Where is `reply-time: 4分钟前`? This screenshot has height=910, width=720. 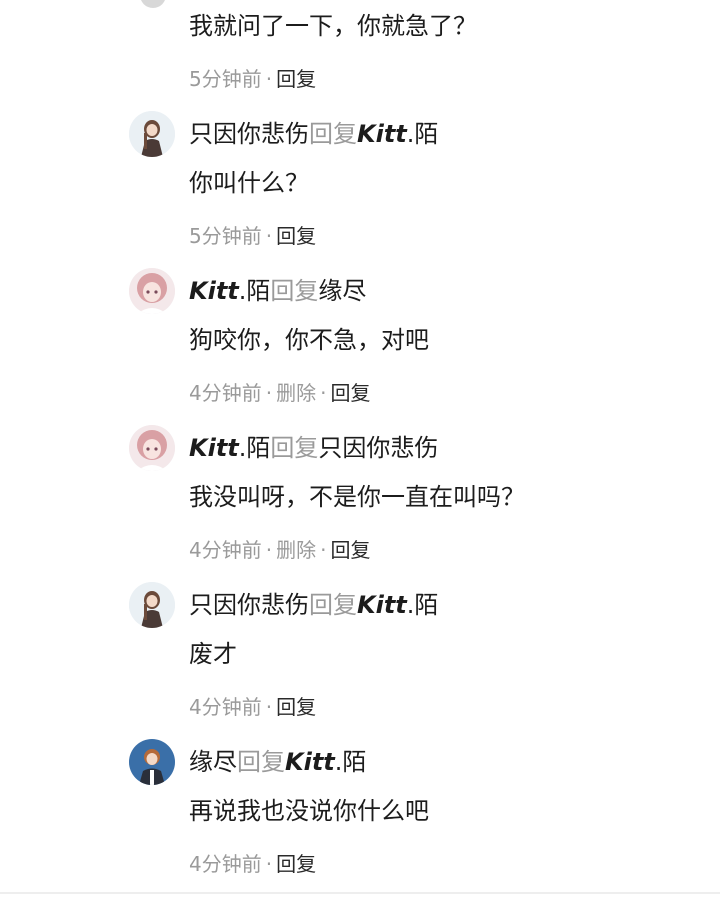 reply-time: 4分钟前 is located at coordinates (225, 864).